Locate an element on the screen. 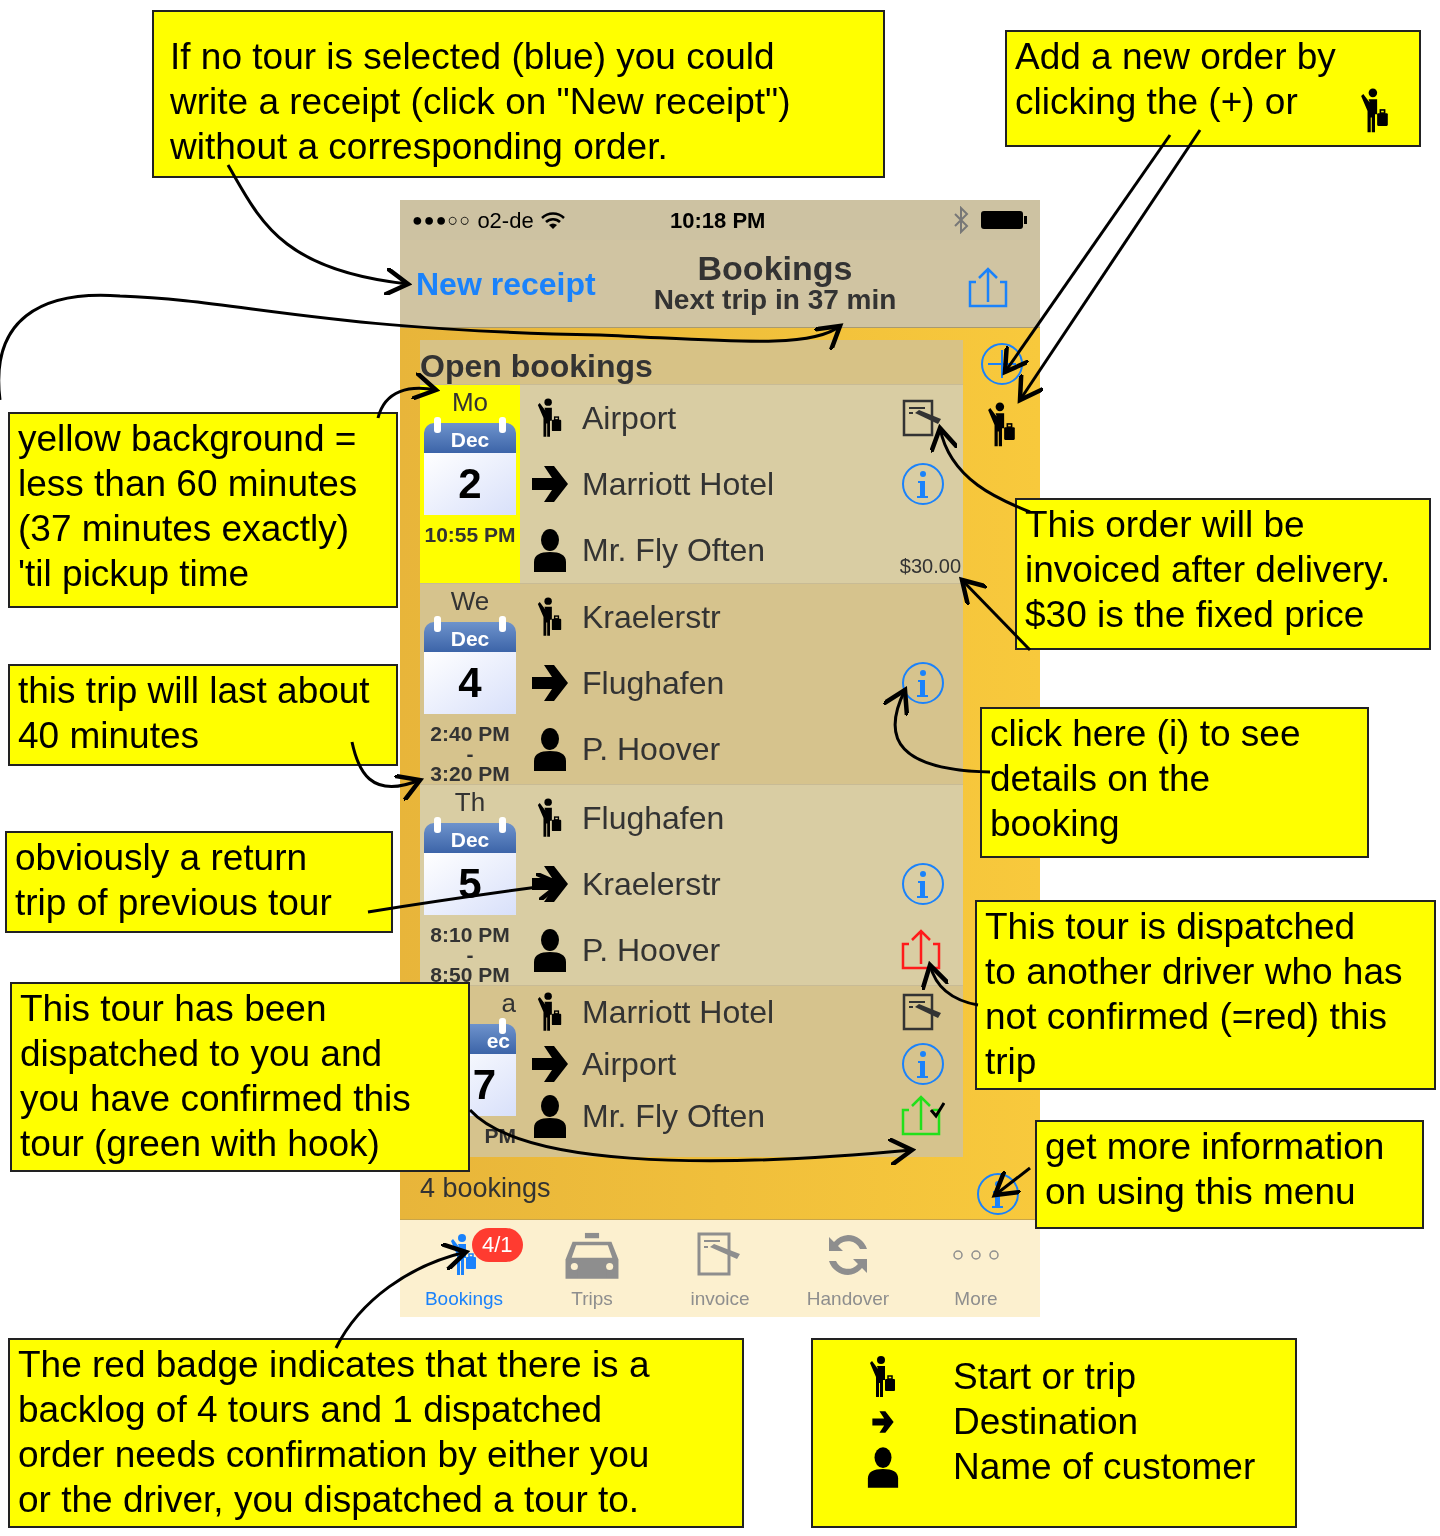 Image resolution: width=1440 pixels, height=1536 pixels. battery-icon is located at coordinates (1004, 220).